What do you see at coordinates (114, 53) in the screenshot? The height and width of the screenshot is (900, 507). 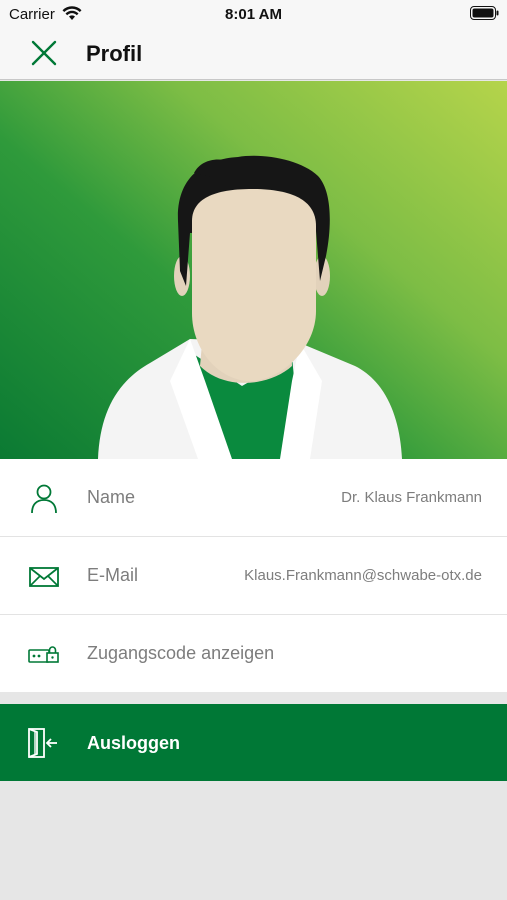 I see `page-title: Profil` at bounding box center [114, 53].